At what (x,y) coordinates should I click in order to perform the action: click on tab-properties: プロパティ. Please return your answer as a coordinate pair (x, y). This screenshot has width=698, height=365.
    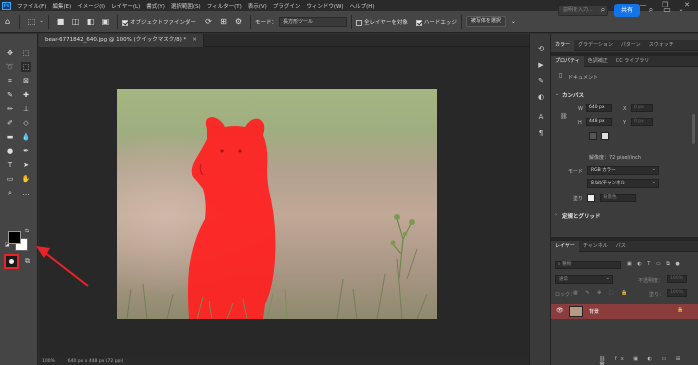
    Looking at the image, I should click on (567, 61).